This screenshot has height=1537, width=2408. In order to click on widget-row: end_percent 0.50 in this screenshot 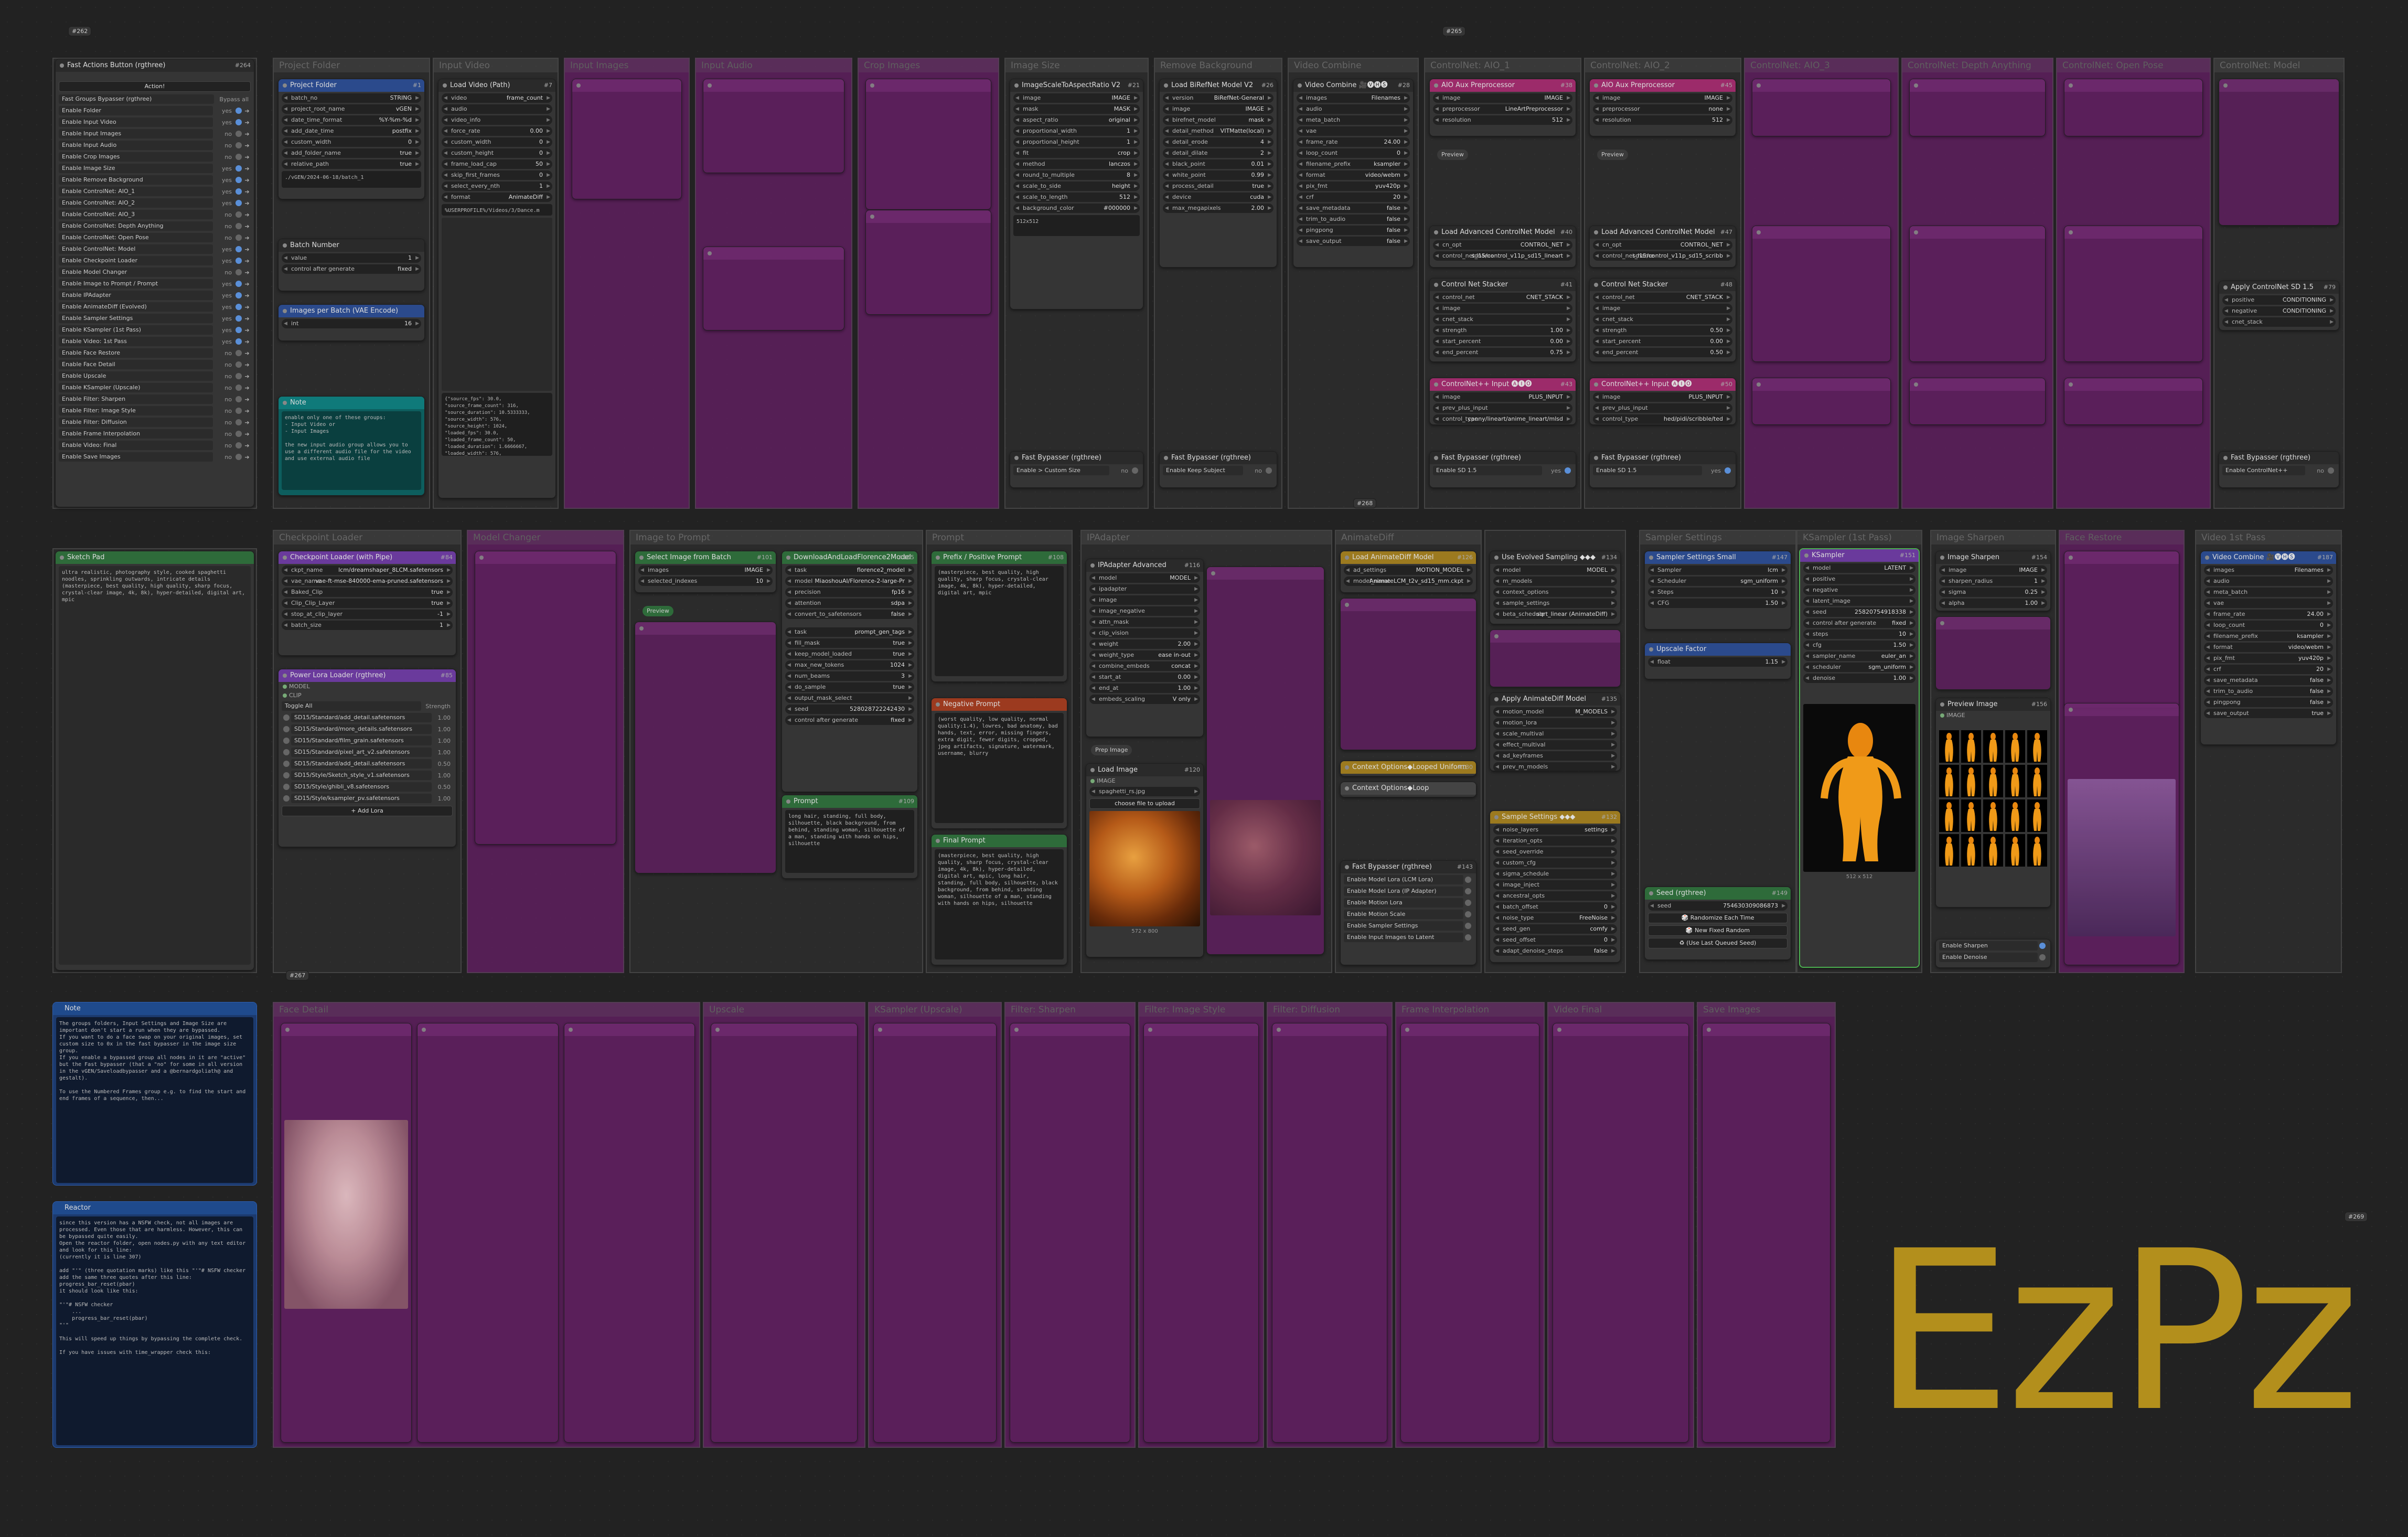, I will do `click(1662, 352)`.